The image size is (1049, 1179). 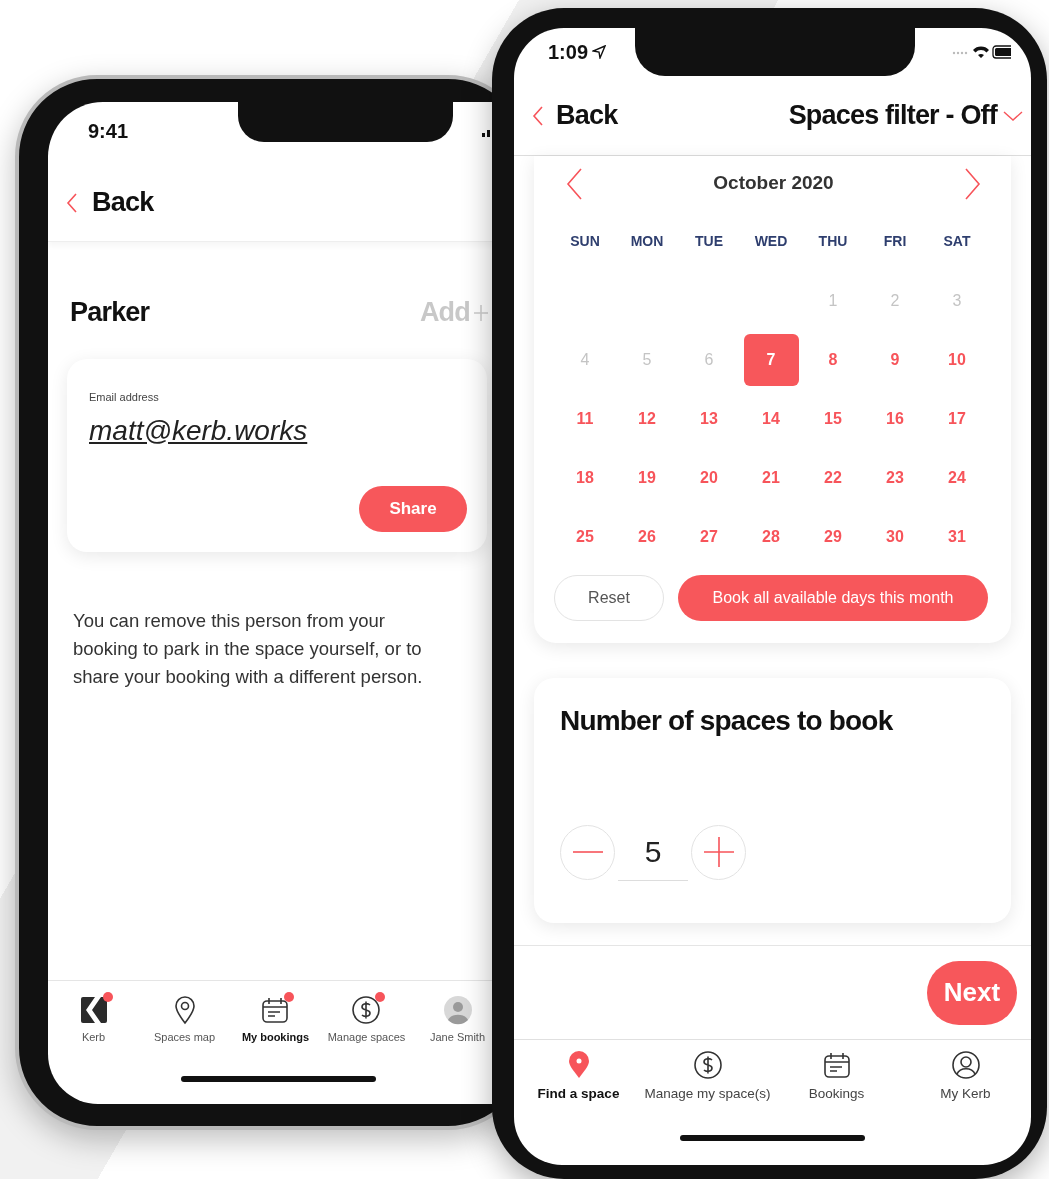 I want to click on tab-bar-item: Spaces map, so click(x=184, y=1020).